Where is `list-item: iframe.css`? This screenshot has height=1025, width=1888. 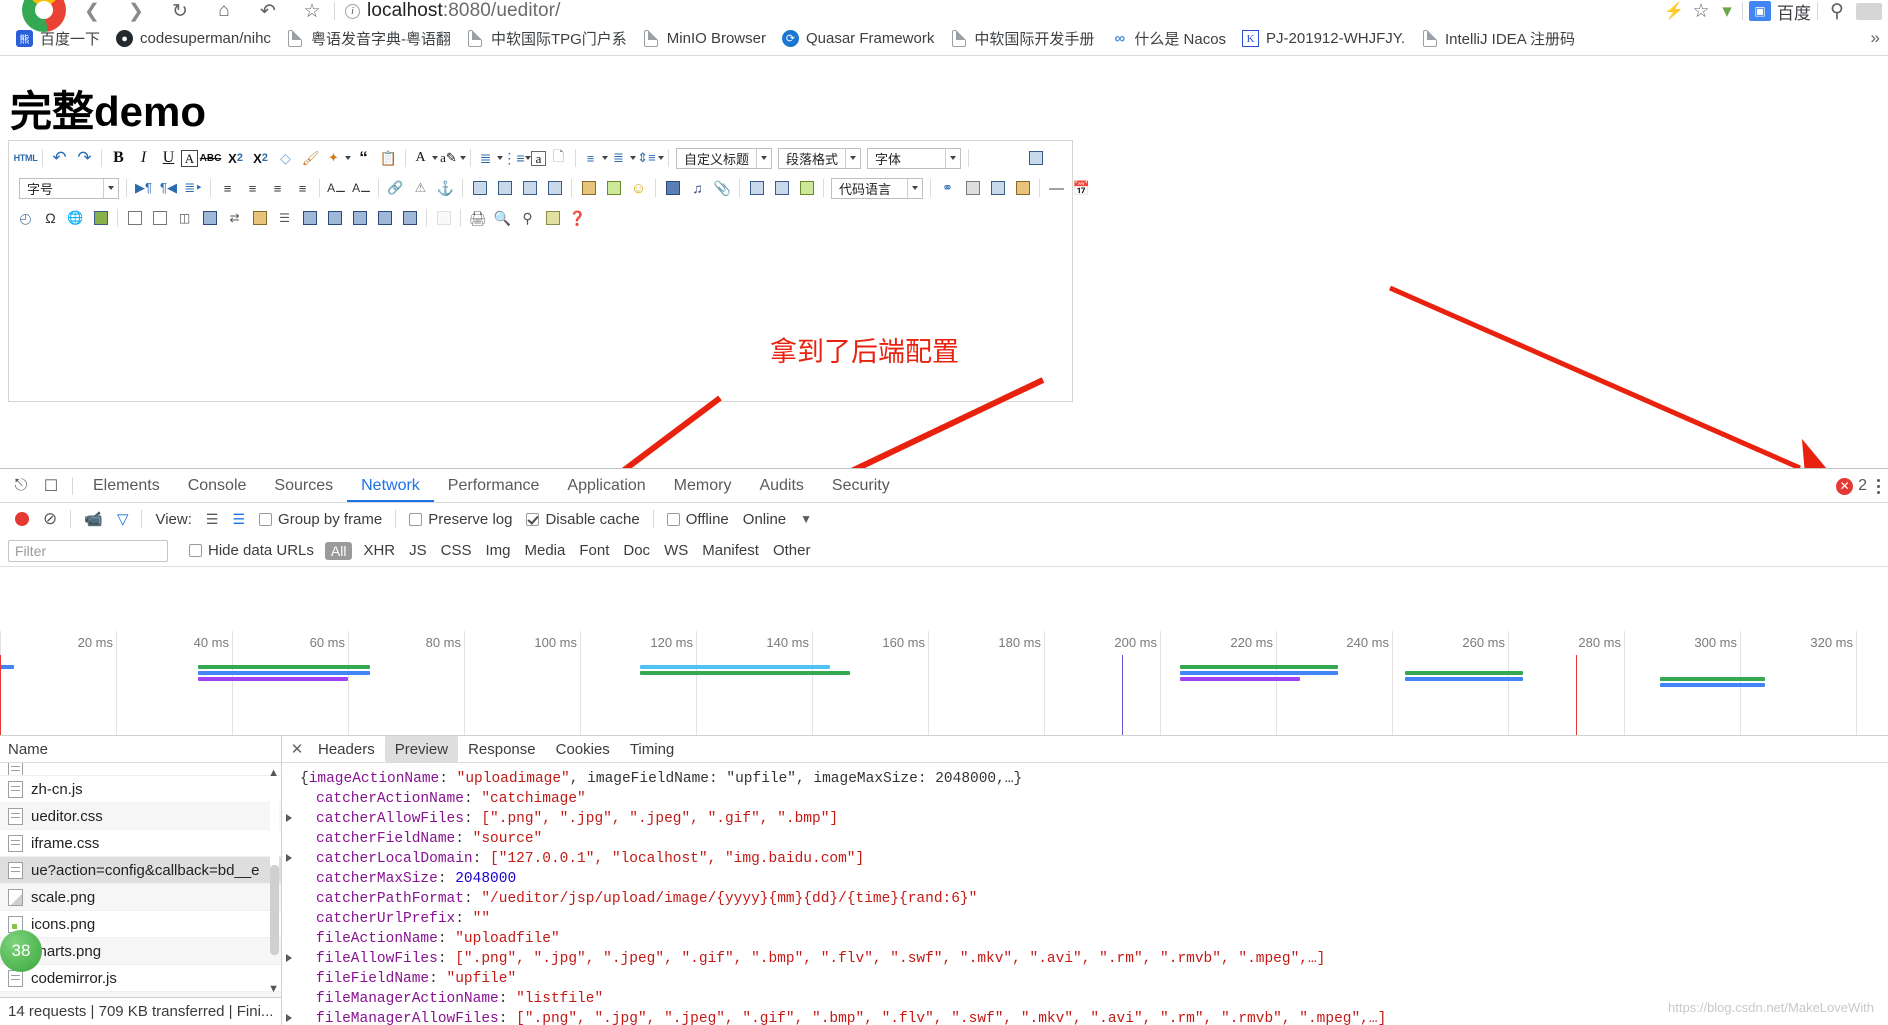 list-item: iframe.css is located at coordinates (140, 843).